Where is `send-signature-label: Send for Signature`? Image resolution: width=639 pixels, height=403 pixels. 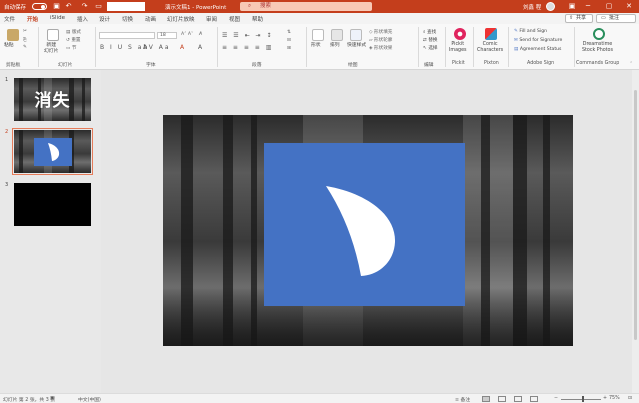 send-signature-label: Send for Signature is located at coordinates (541, 40).